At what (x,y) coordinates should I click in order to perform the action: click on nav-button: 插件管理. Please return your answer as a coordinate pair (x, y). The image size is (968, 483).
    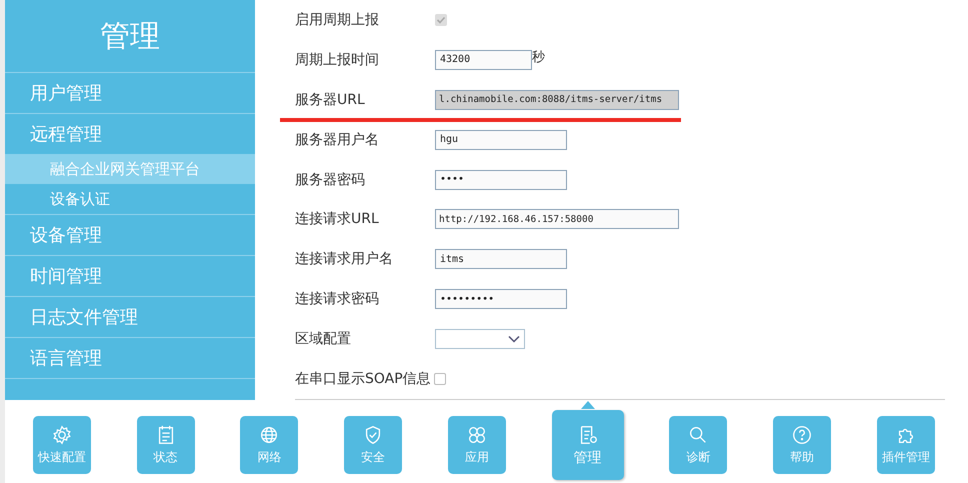
    Looking at the image, I should click on (906, 445).